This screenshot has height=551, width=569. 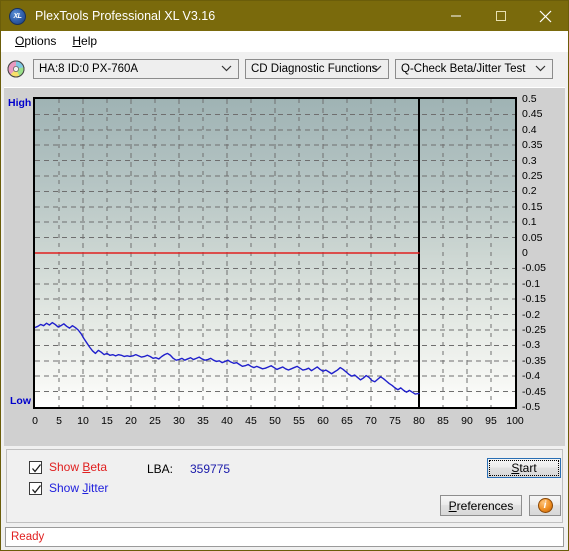 I want to click on x-axis-tick-label: 50, so click(x=275, y=421).